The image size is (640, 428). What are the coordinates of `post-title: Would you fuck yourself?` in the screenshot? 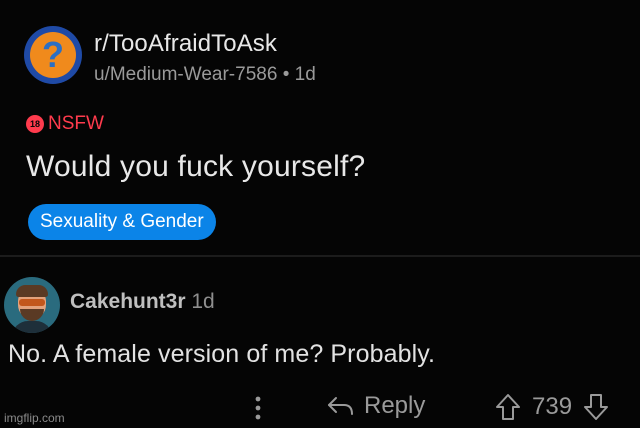 It's located at (195, 167).